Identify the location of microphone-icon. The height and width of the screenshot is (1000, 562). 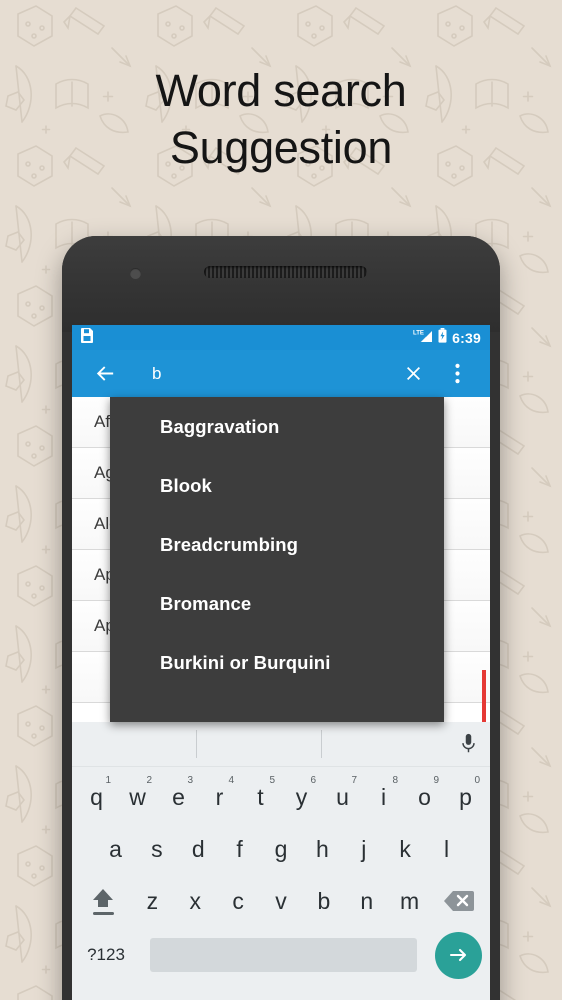
(468, 746).